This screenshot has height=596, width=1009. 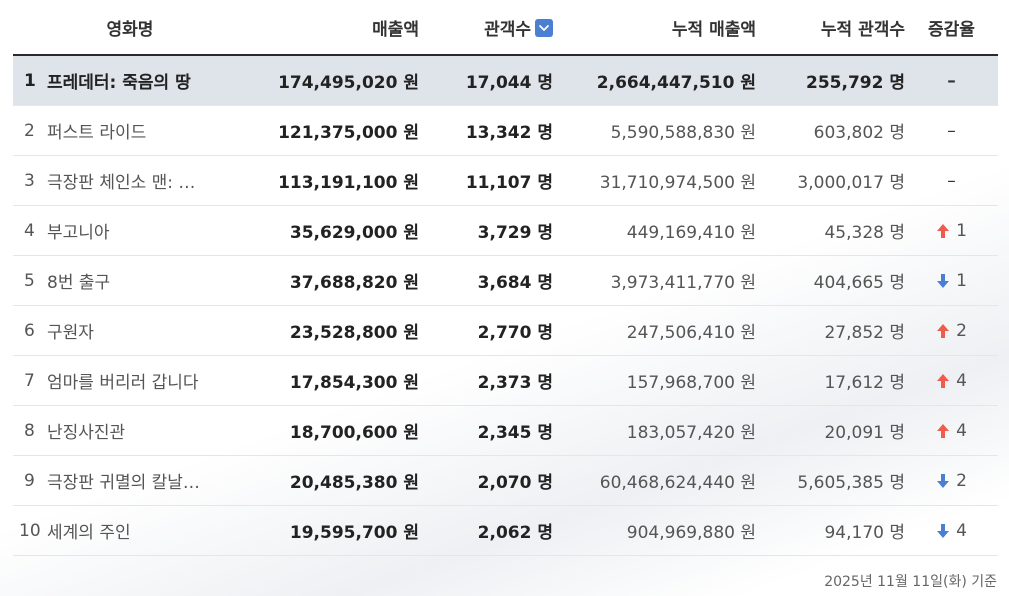 What do you see at coordinates (864, 533) in the screenshot?
I see `cum-audience: 94,170 명` at bounding box center [864, 533].